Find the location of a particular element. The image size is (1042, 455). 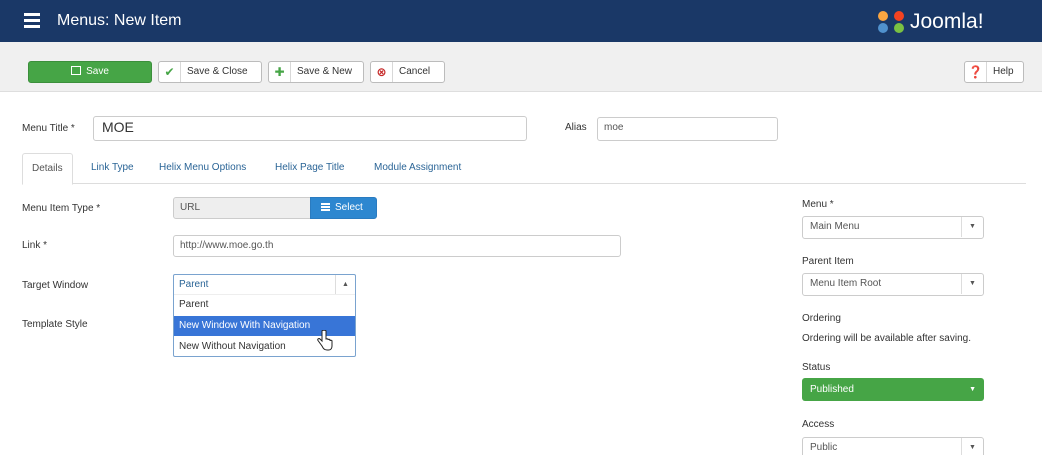

select-button-label: Select is located at coordinates (349, 207).